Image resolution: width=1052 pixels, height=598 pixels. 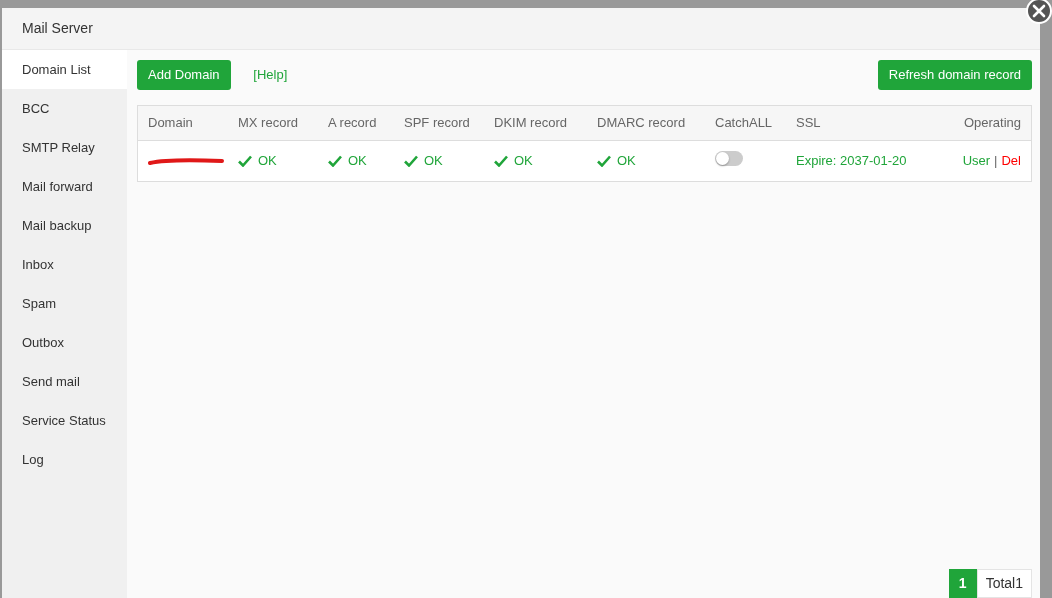 I want to click on column-header: CatchALL, so click(x=744, y=123).